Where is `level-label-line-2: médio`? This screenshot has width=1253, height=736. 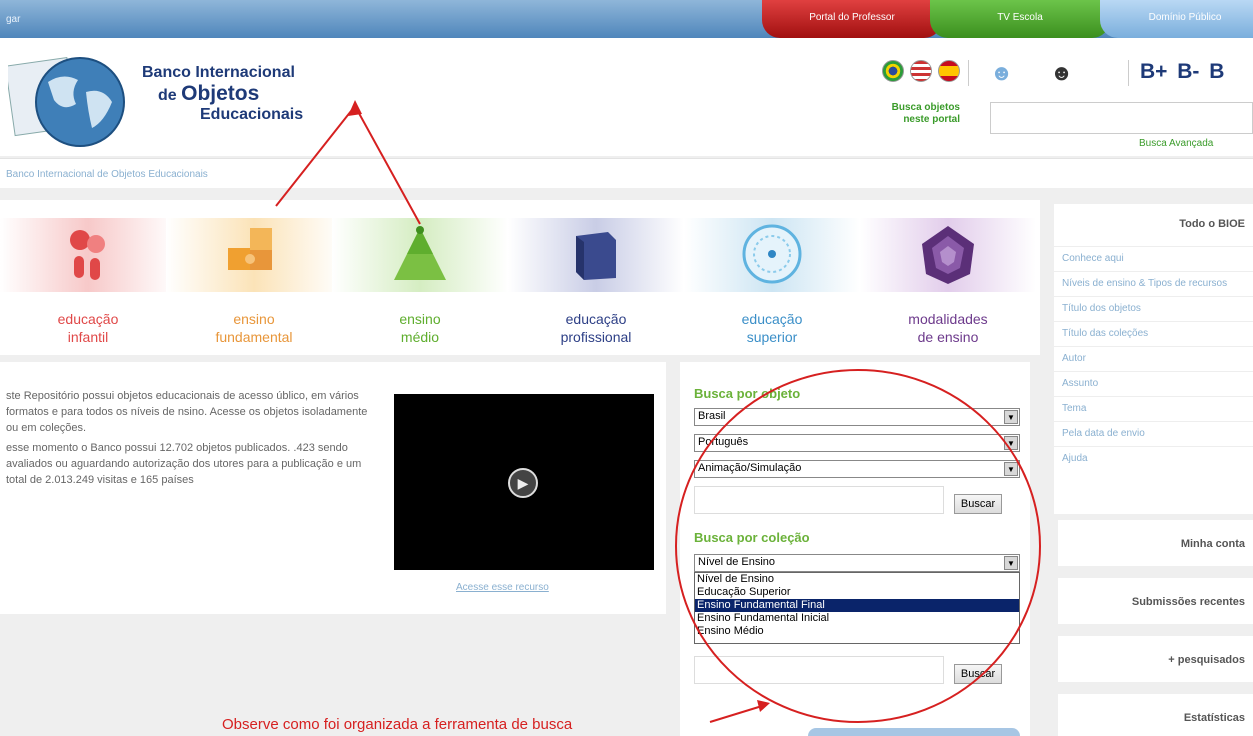 level-label-line-2: médio is located at coordinates (420, 337).